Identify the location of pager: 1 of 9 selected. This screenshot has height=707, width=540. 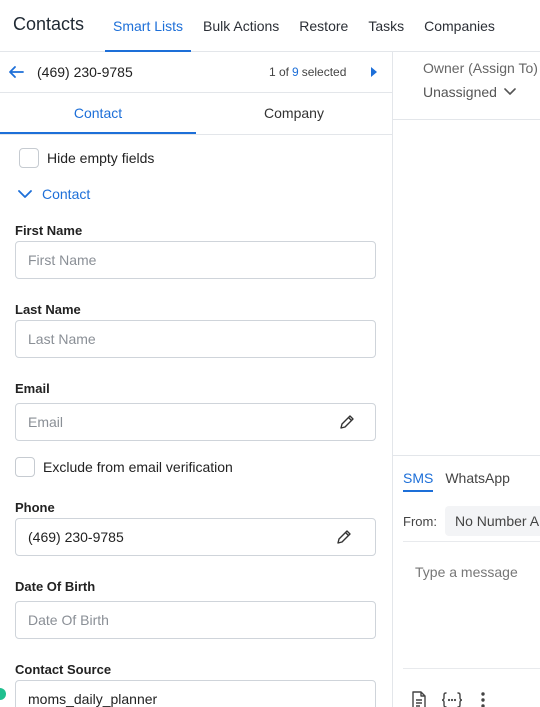
(307, 72).